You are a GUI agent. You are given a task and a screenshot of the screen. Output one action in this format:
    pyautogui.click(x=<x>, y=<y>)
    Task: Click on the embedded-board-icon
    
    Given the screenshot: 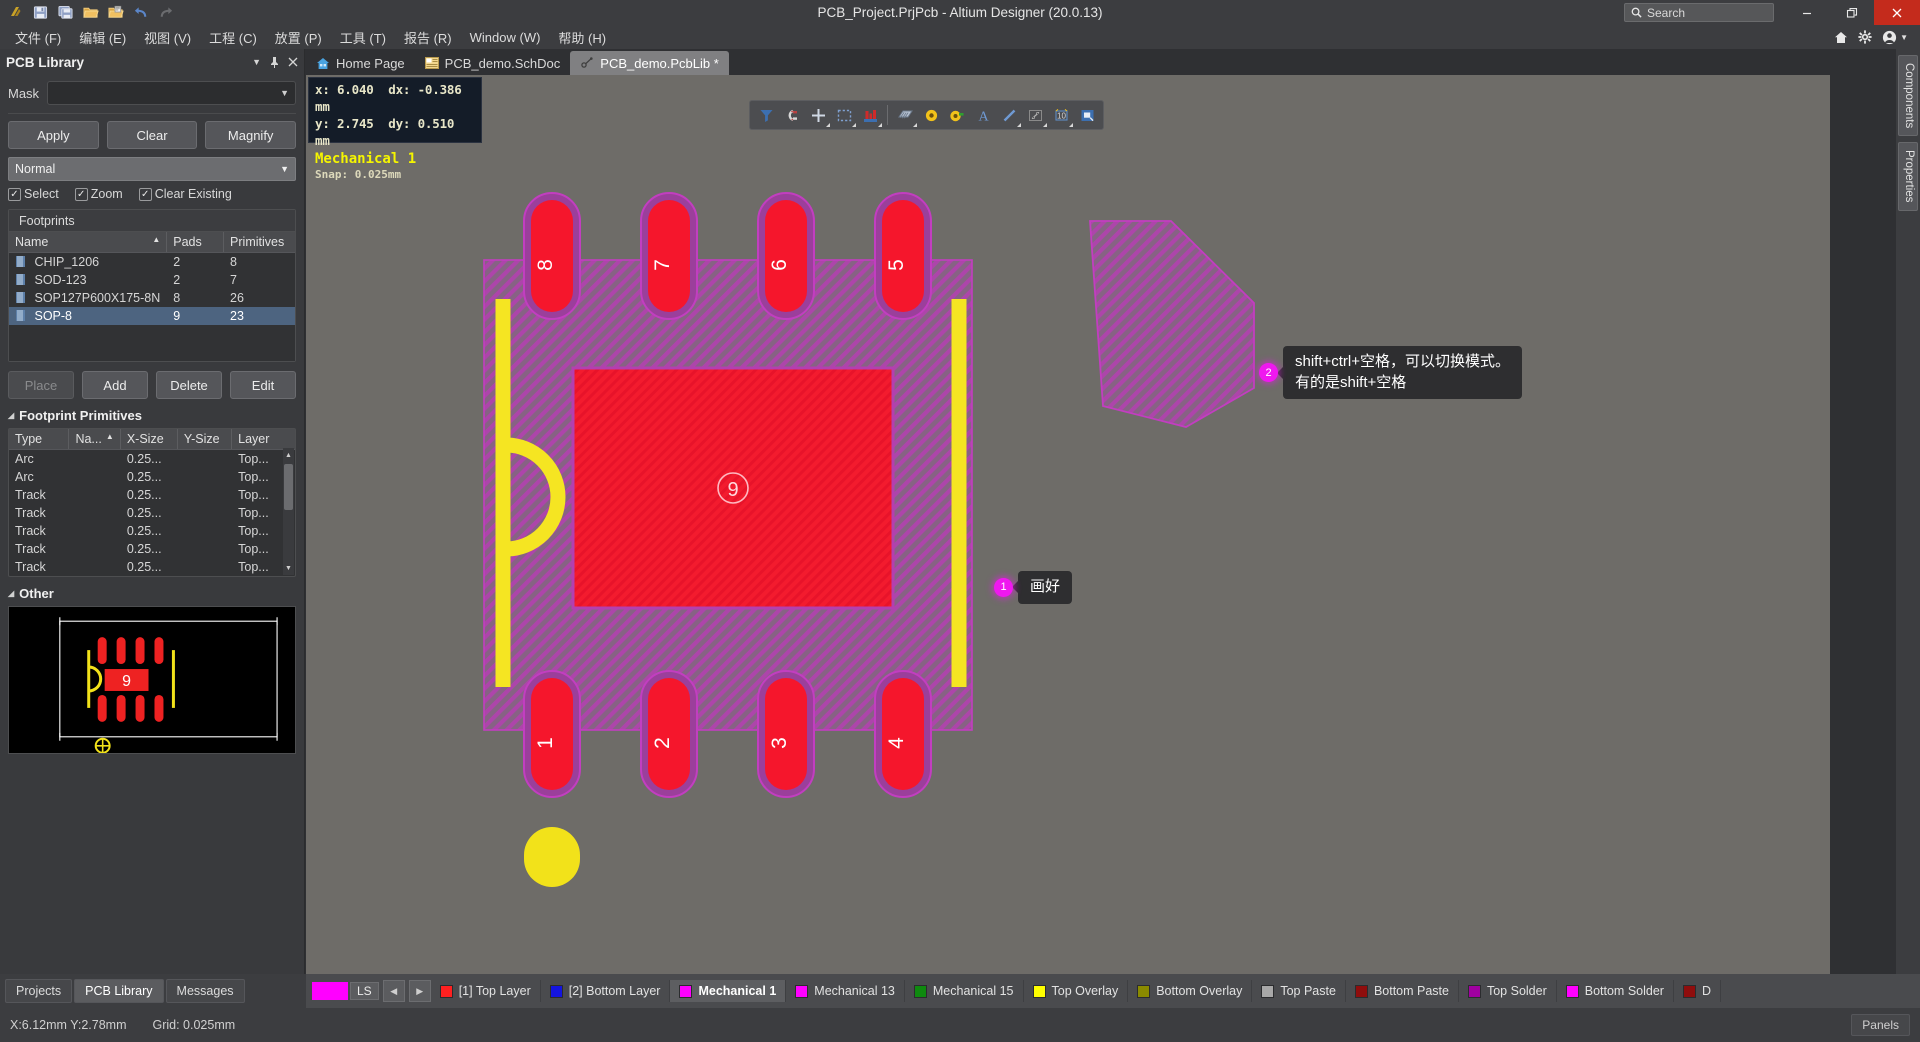 What is the action you would take?
    pyautogui.click(x=1087, y=115)
    